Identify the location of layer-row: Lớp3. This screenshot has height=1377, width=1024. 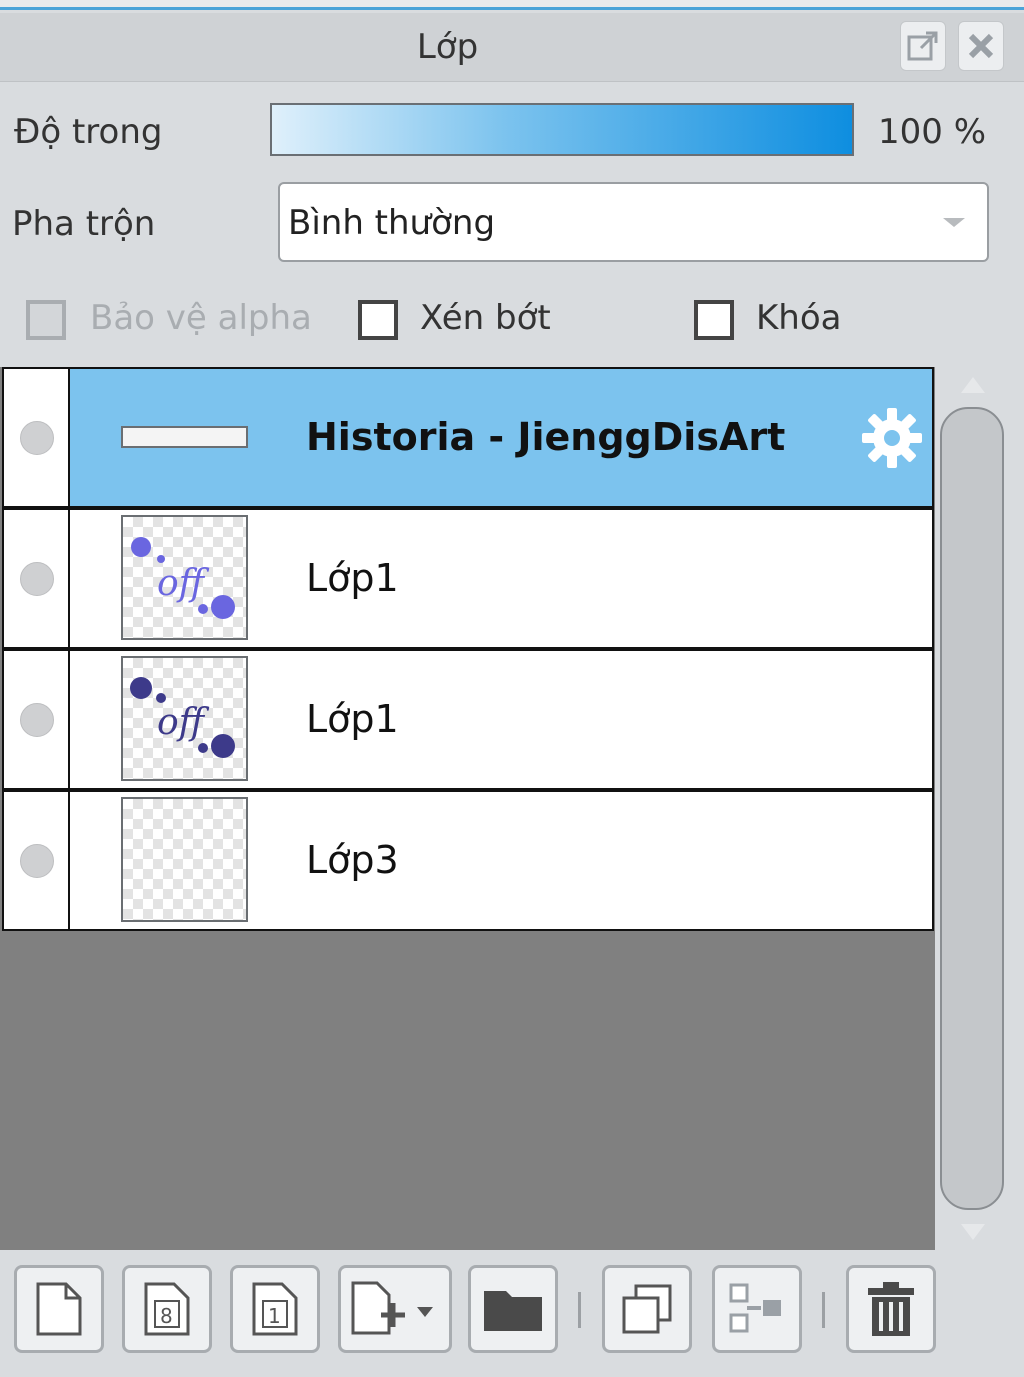
(468, 860).